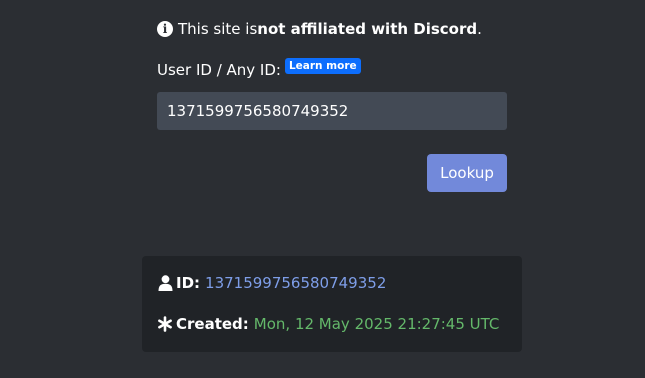 Image resolution: width=645 pixels, height=378 pixels. What do you see at coordinates (296, 283) in the screenshot?
I see `id-value: 1371599756580749352` at bounding box center [296, 283].